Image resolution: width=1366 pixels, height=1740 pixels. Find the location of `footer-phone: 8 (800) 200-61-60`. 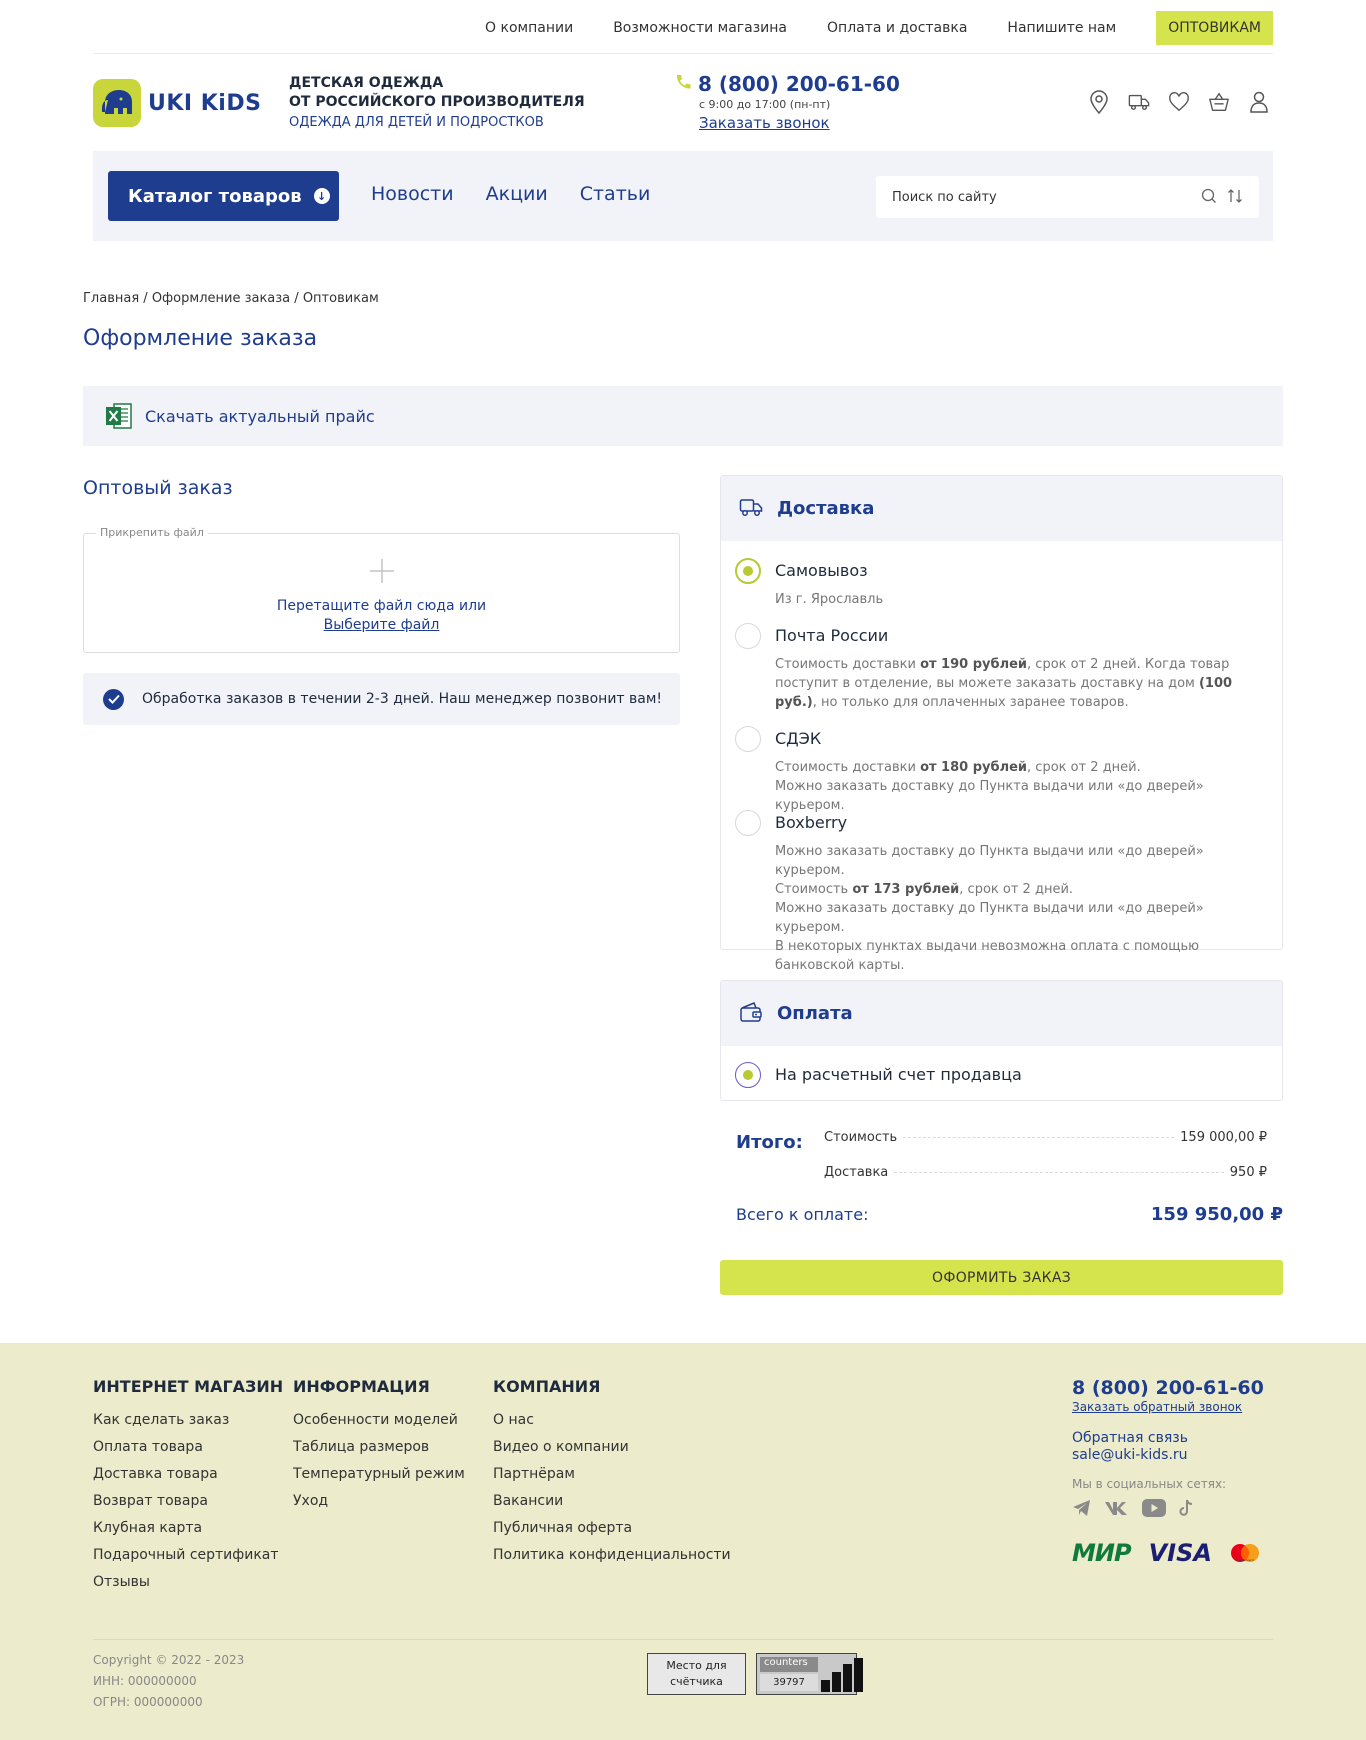

footer-phone: 8 (800) 200-61-60 is located at coordinates (1168, 1388).